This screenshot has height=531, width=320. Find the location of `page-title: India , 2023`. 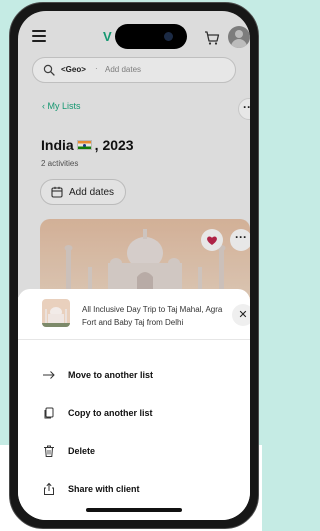

page-title: India , 2023 is located at coordinates (87, 145).